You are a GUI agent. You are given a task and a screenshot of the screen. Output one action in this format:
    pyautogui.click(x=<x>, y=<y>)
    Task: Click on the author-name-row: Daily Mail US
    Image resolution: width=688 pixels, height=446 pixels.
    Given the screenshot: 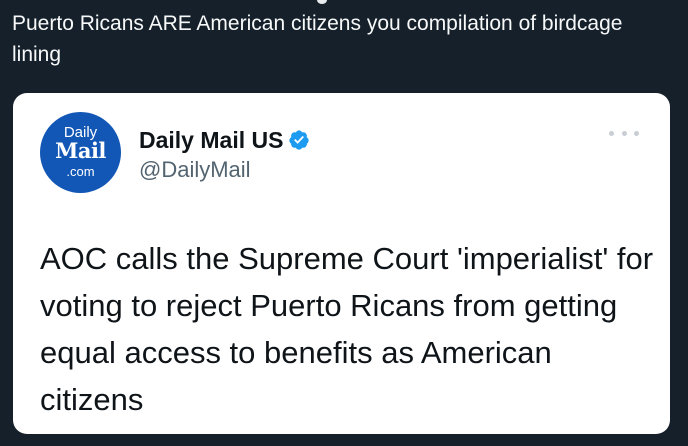 What is the action you would take?
    pyautogui.click(x=224, y=140)
    